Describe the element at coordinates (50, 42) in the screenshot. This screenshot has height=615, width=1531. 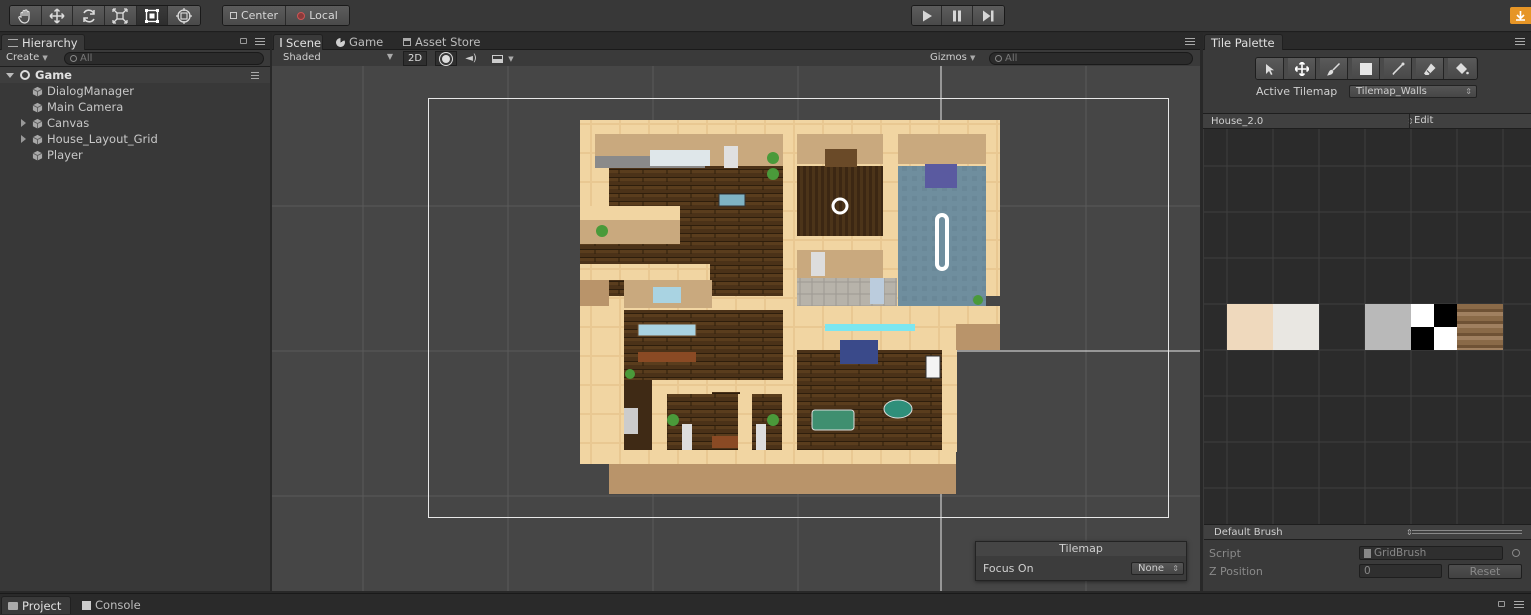
I see `tab-hierarchy-label: Hierarchy` at that location.